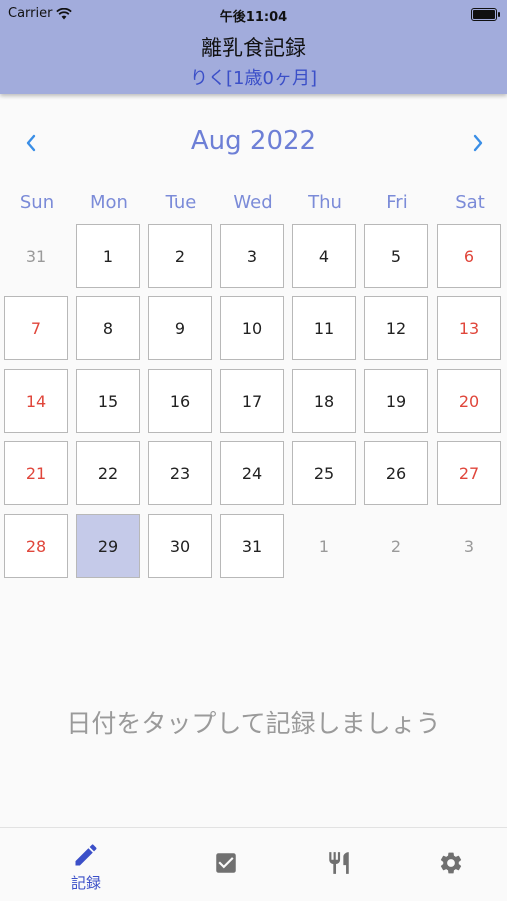 The image size is (507, 901). I want to click on tap-hint: 日付をタップして記録しましょう, so click(253, 723).